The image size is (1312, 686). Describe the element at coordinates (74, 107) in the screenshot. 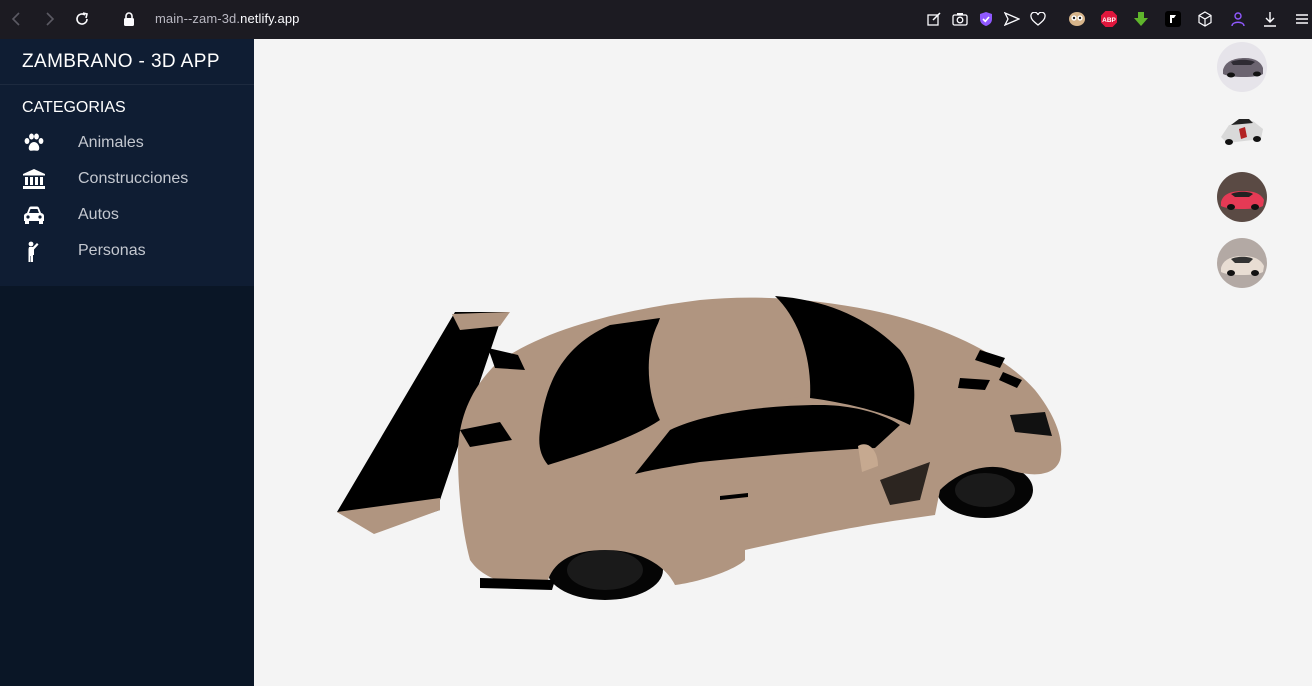

I see `categories-heading: CATEGORIAS` at that location.